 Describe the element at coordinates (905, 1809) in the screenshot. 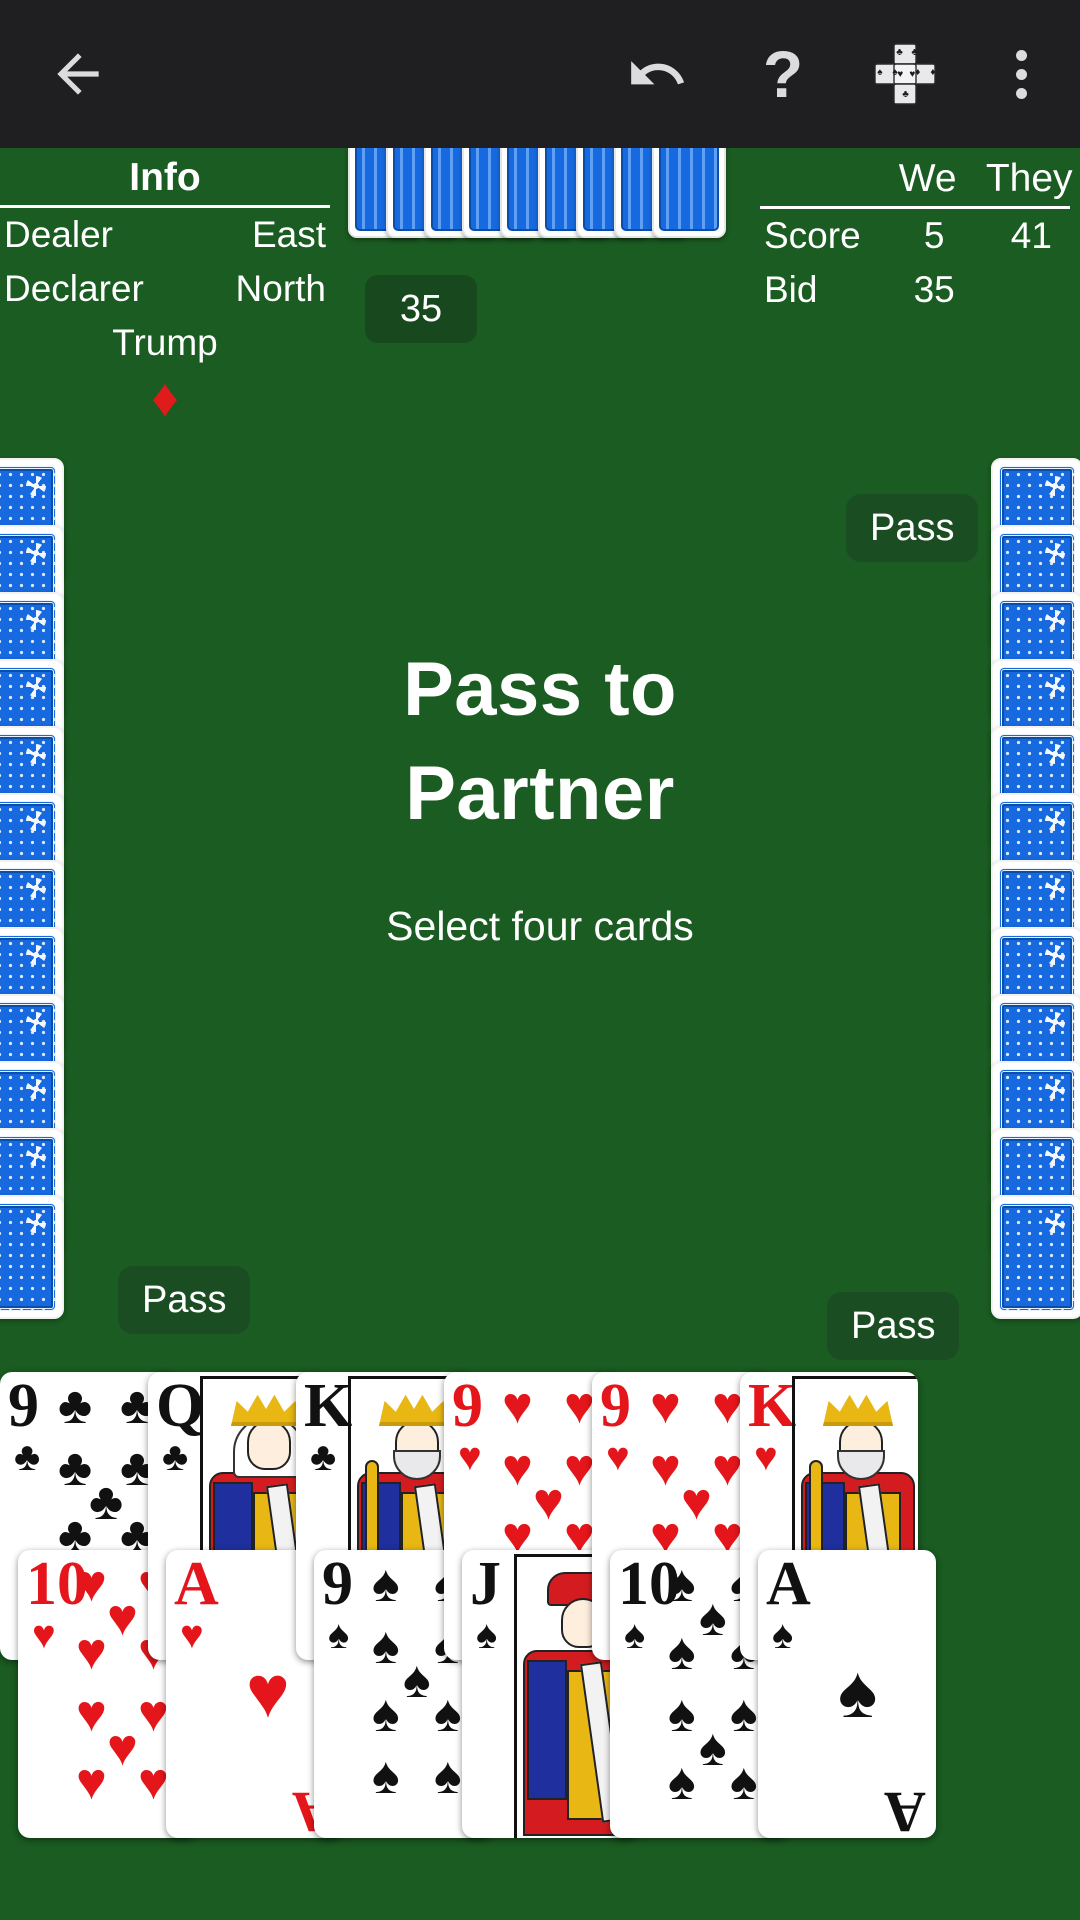

I see `card-rank-label-inverted: A` at that location.